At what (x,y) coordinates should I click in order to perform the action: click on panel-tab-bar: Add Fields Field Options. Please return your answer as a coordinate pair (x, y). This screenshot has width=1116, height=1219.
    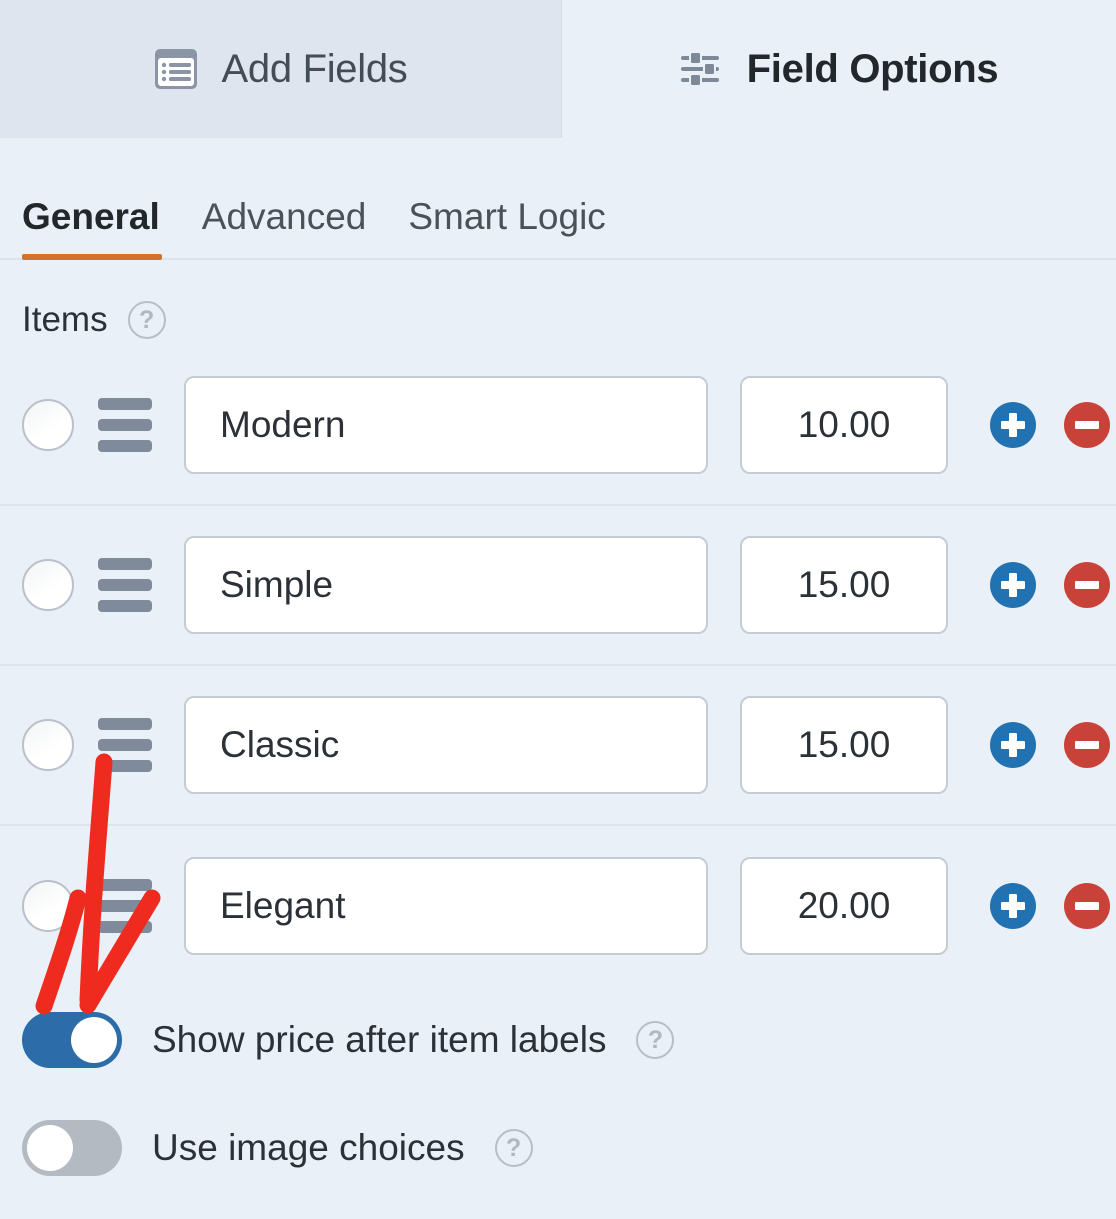
    Looking at the image, I should click on (558, 69).